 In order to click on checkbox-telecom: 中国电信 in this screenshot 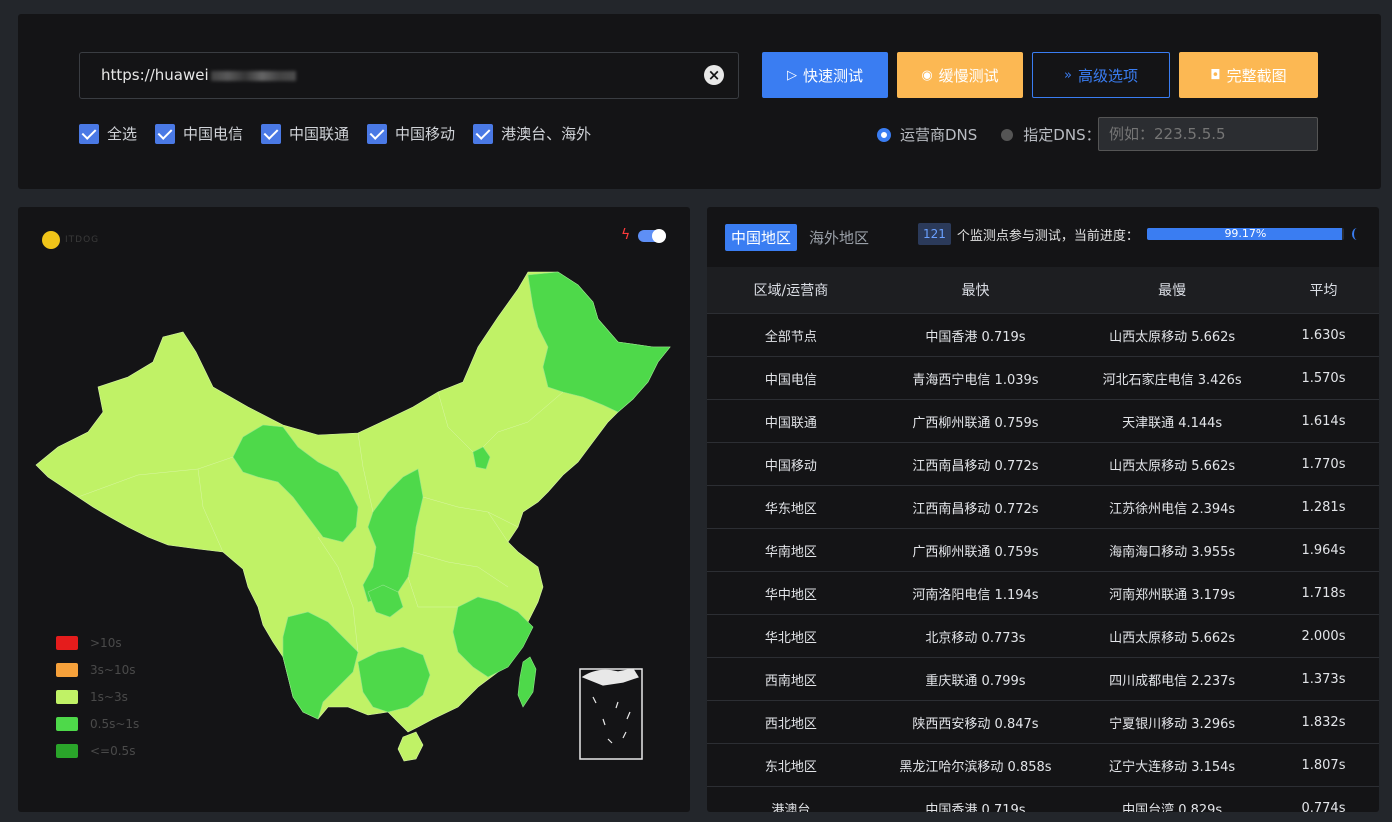, I will do `click(199, 133)`.